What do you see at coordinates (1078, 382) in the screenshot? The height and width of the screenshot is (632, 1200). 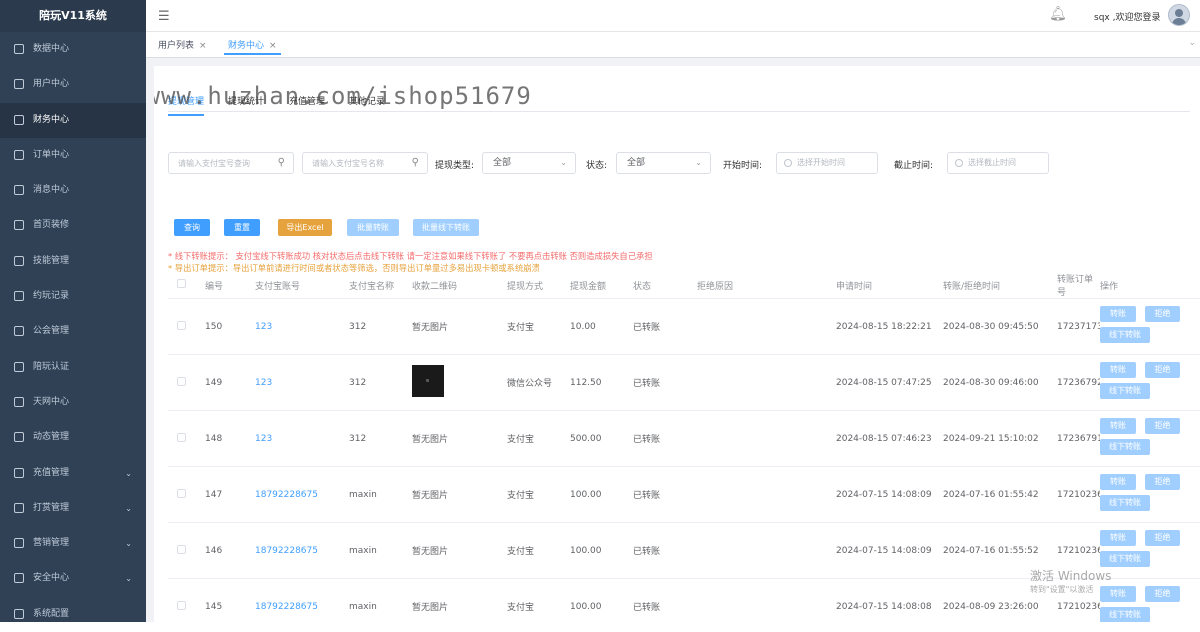 I see `cell-order-no: 17236792` at bounding box center [1078, 382].